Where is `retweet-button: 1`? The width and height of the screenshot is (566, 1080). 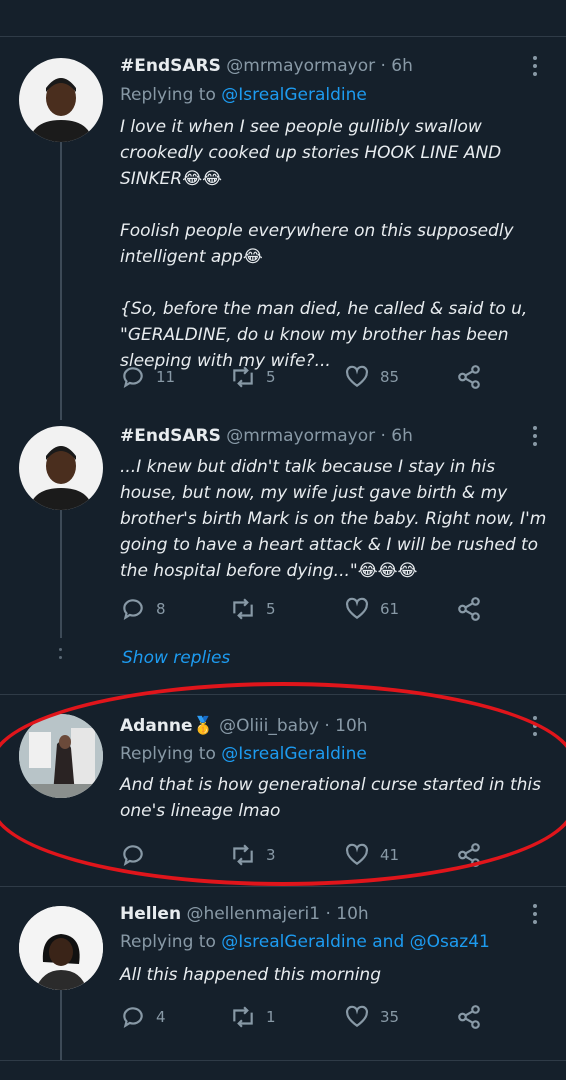 retweet-button: 1 is located at coordinates (253, 1017).